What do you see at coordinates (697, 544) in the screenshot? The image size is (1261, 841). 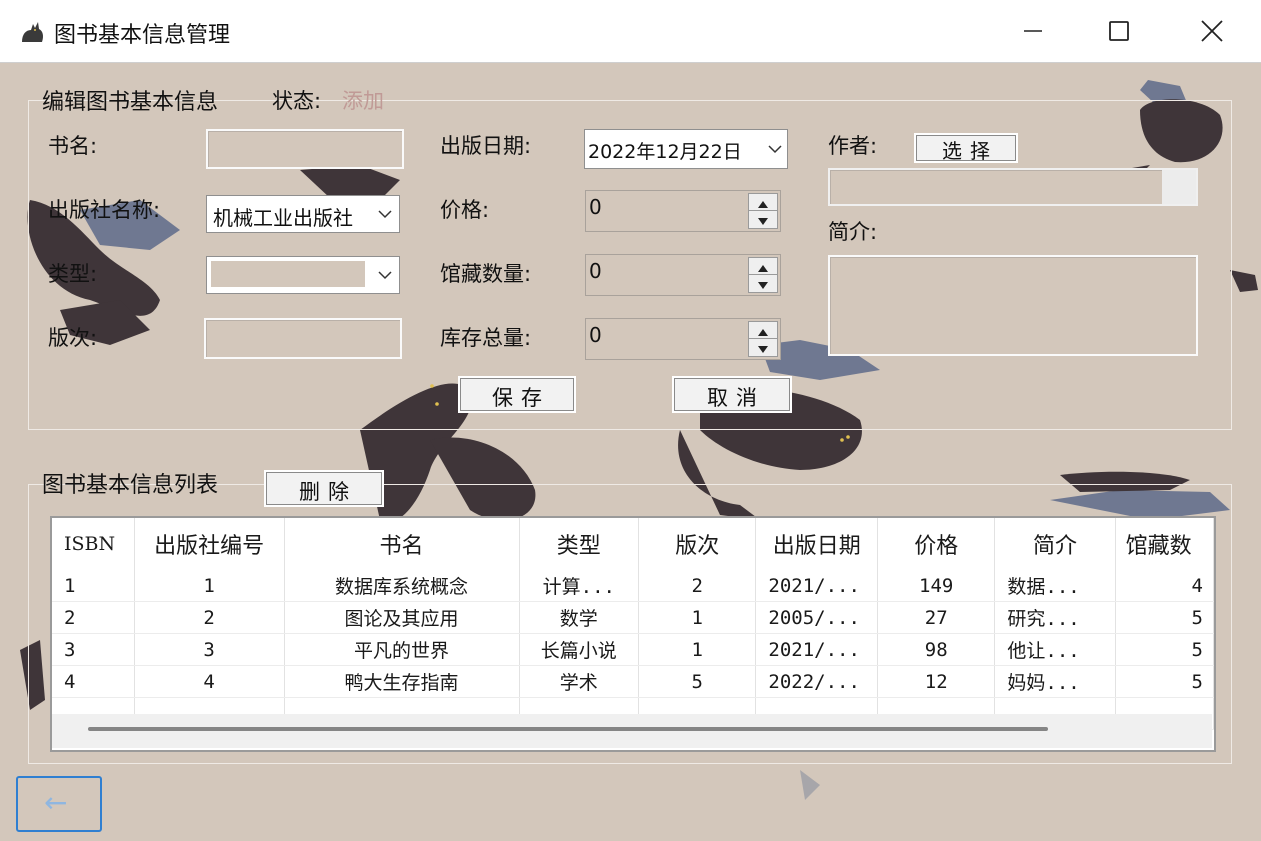 I see `column-header-edition: 版次` at bounding box center [697, 544].